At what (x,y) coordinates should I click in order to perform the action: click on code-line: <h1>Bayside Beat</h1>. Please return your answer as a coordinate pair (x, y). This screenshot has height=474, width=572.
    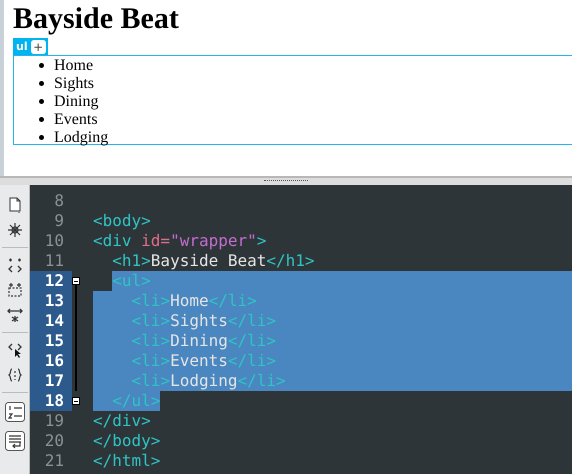
    Looking at the image, I should click on (213, 261).